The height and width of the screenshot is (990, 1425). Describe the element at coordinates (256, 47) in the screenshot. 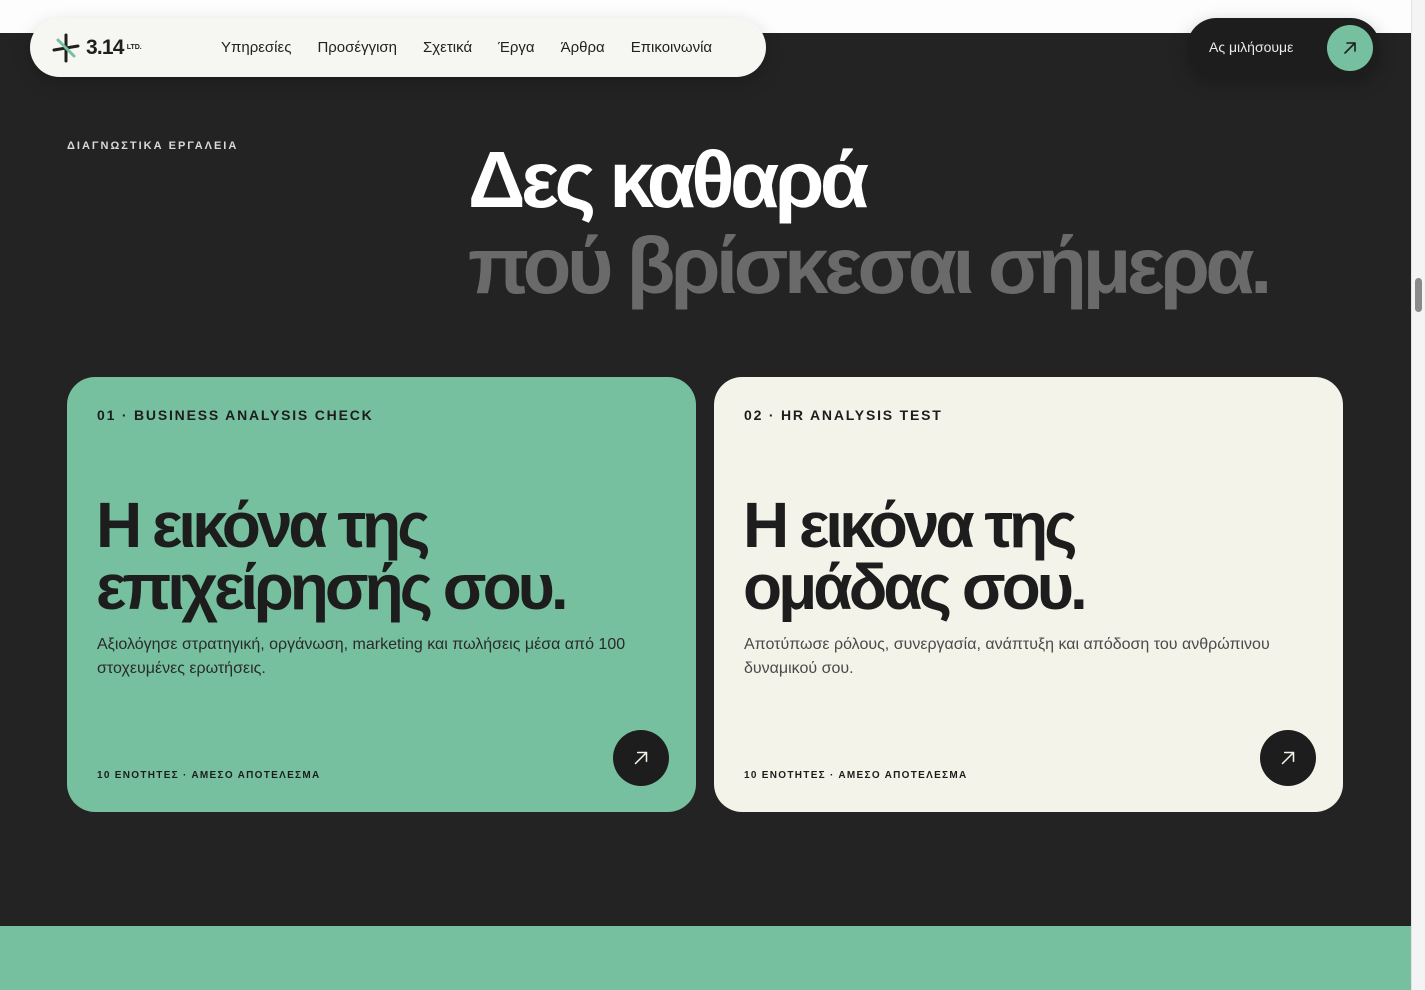

I see `nav-link-services: Υπηρεσίες` at that location.